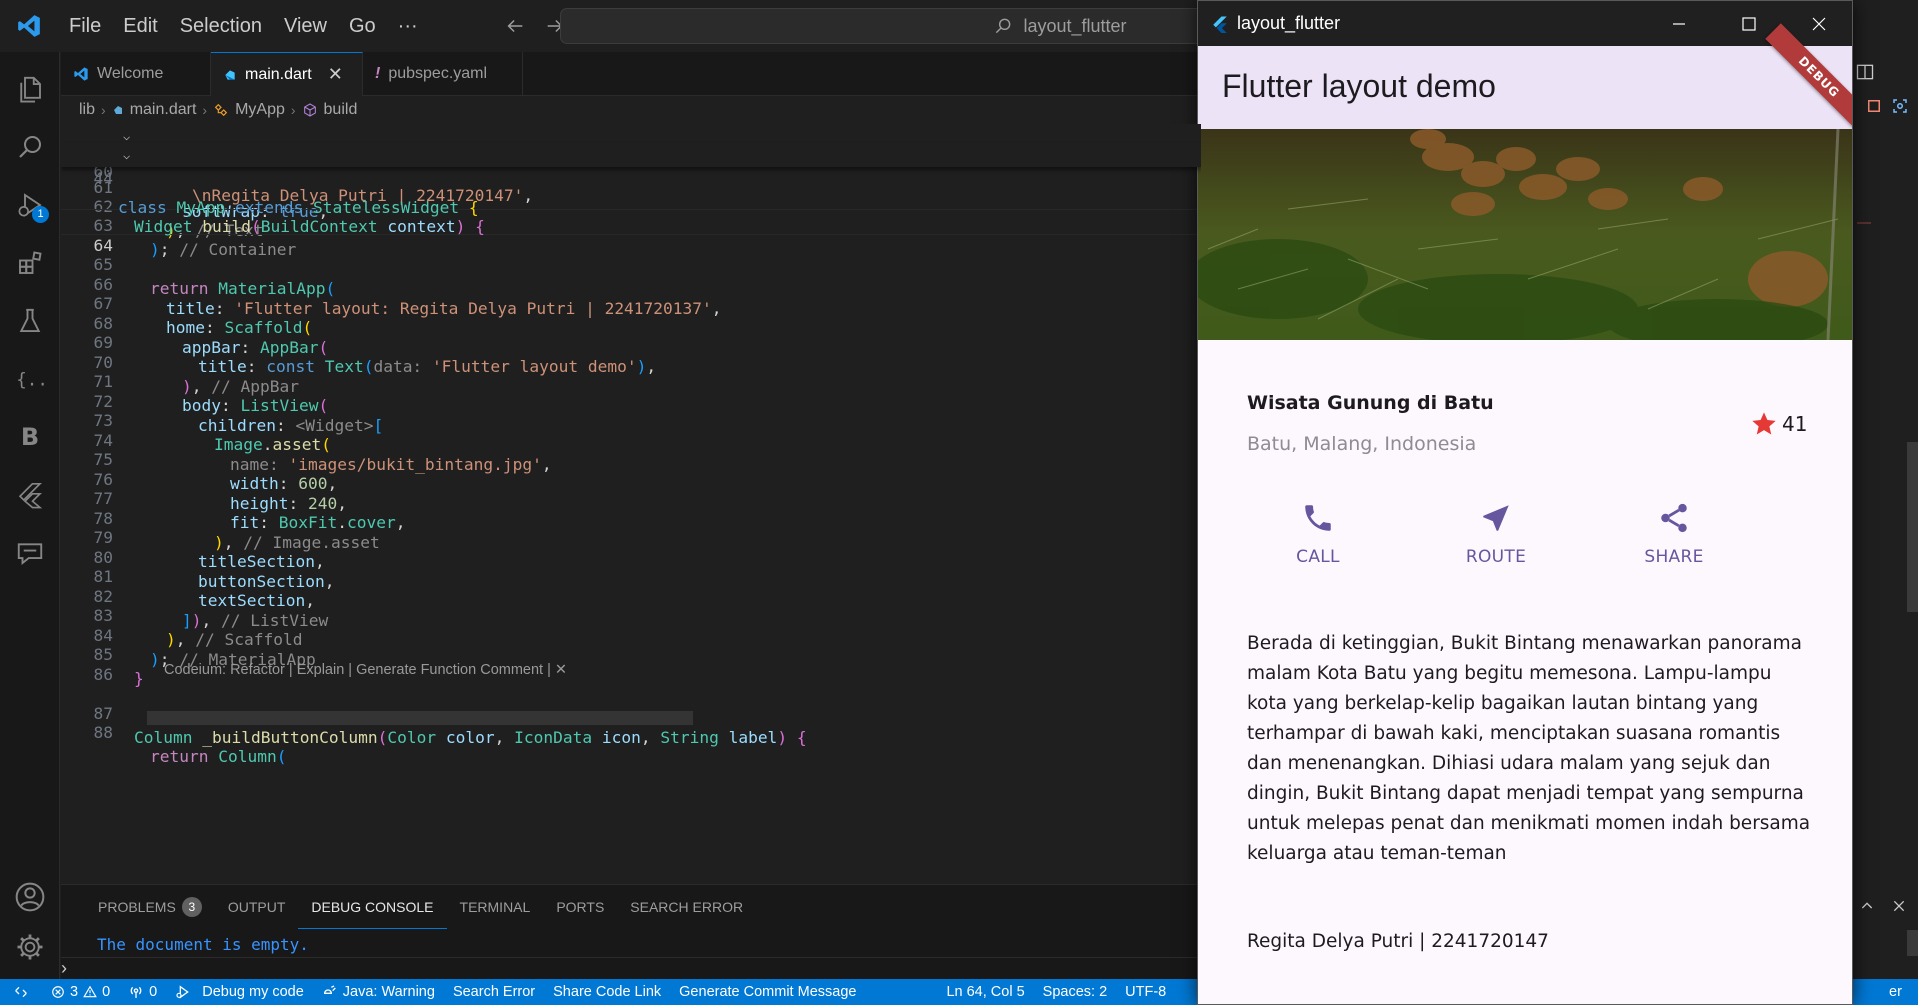 Image resolution: width=1918 pixels, height=1005 pixels. What do you see at coordinates (1496, 518) in the screenshot?
I see `near-me-icon` at bounding box center [1496, 518].